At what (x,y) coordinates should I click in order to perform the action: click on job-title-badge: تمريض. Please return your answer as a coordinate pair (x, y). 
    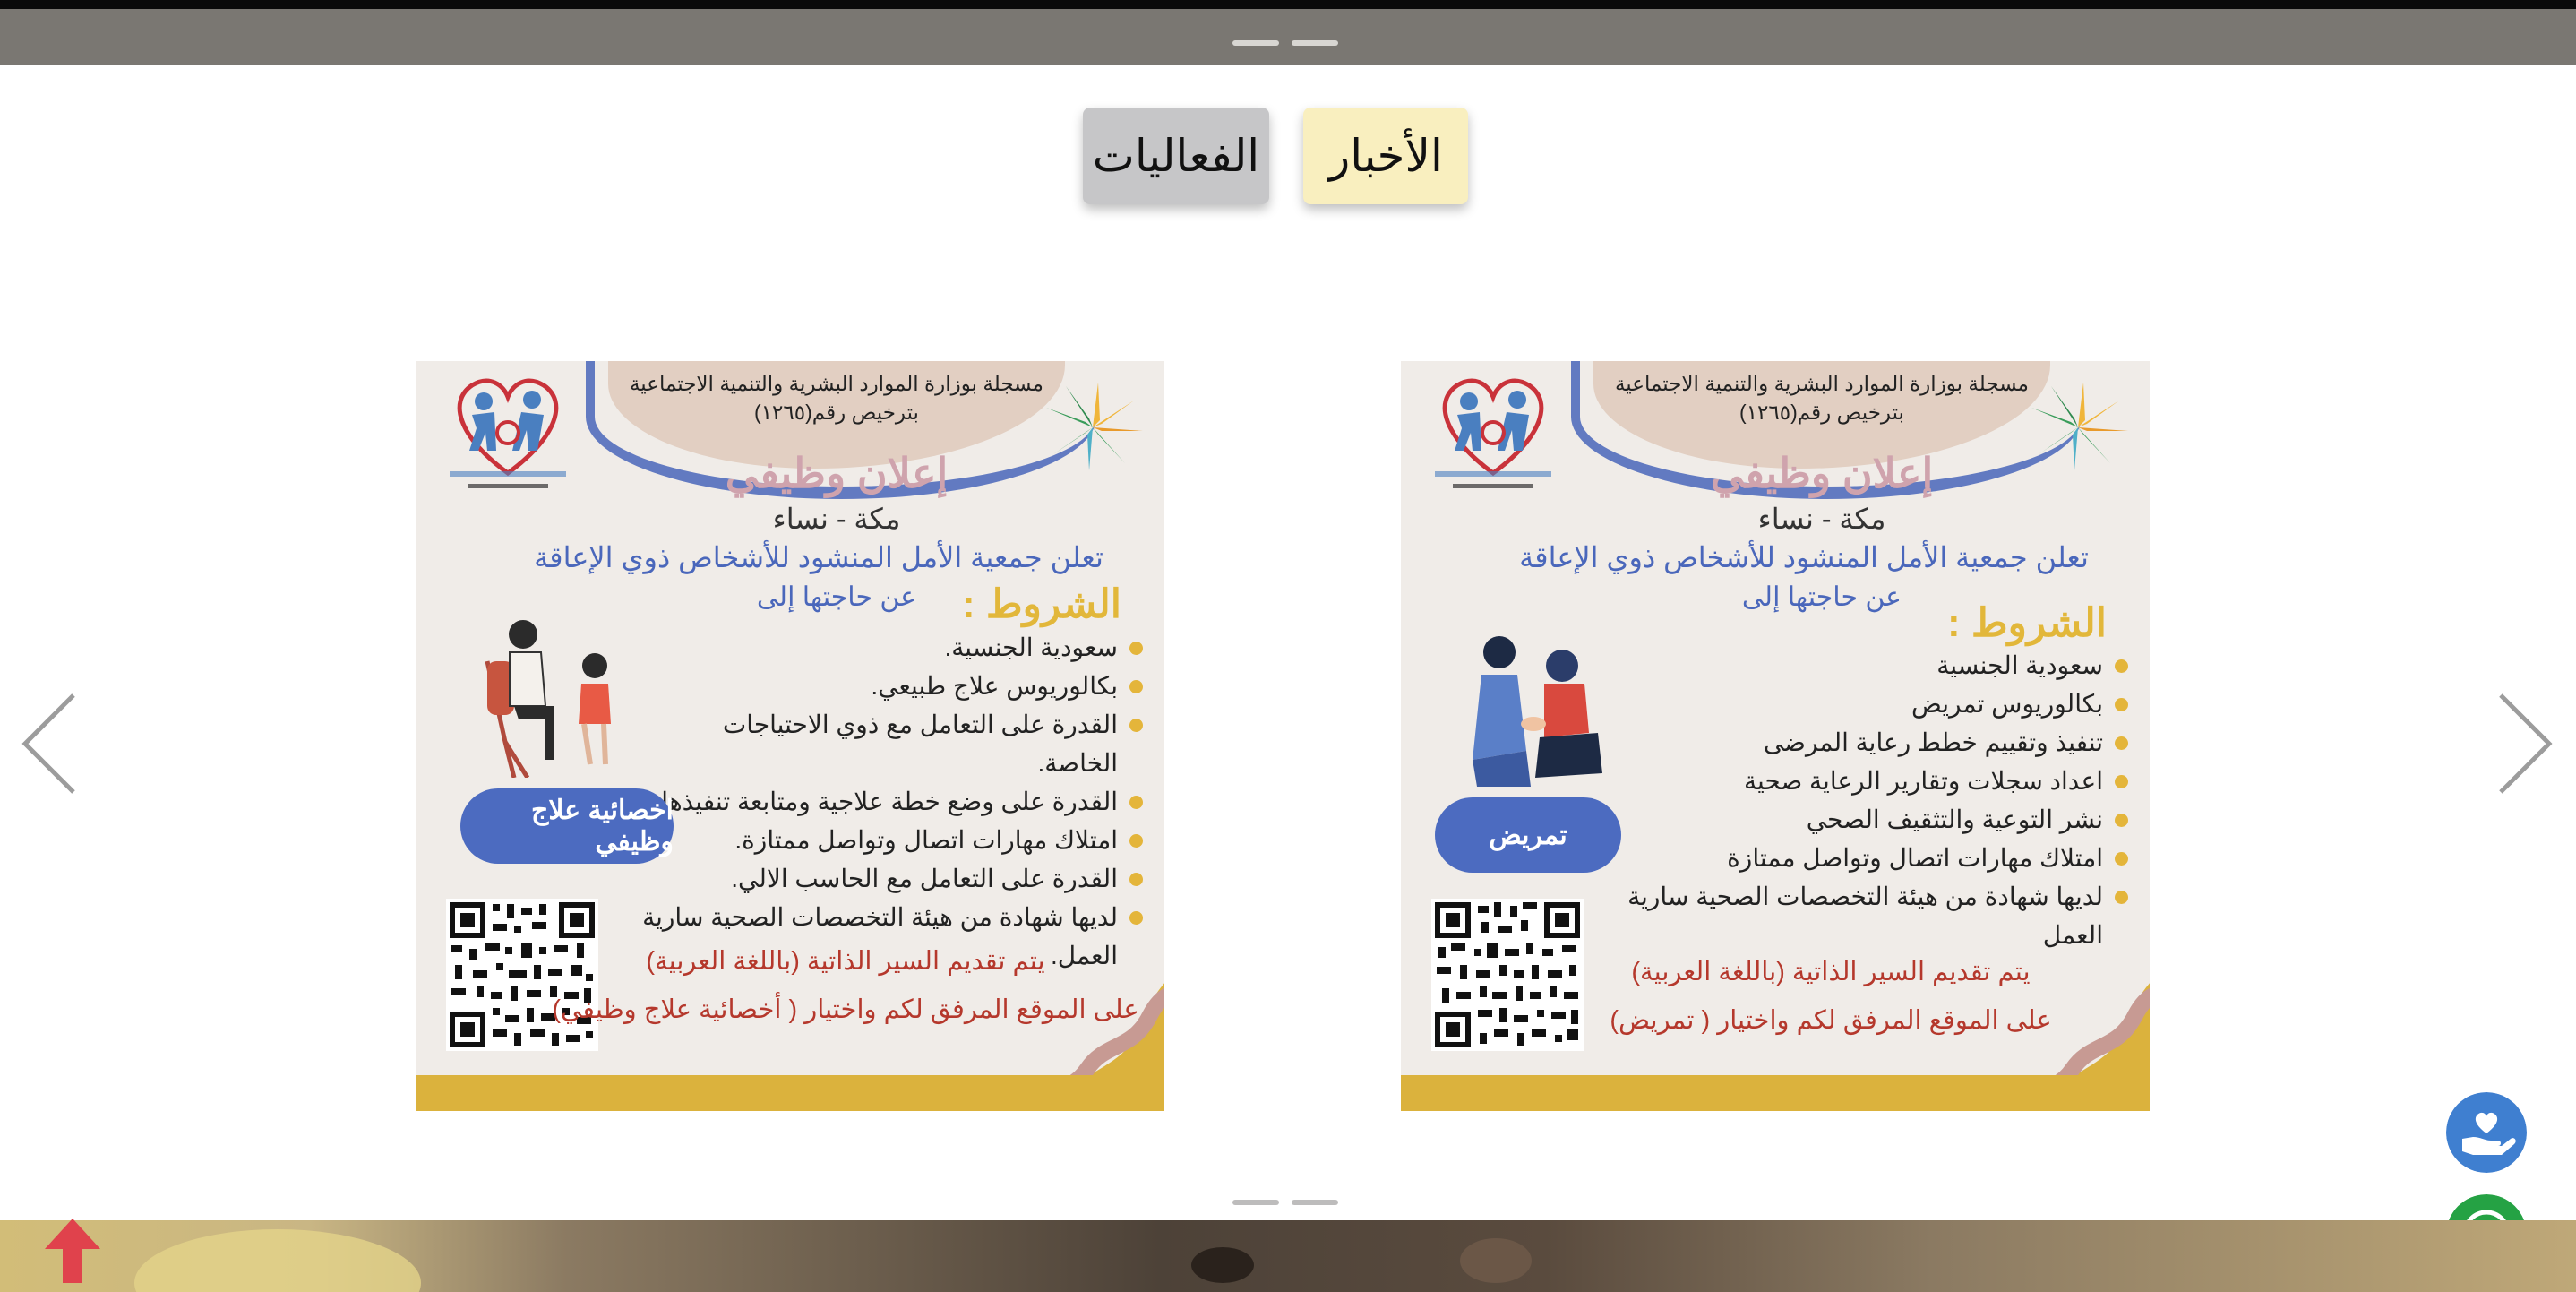
    Looking at the image, I should click on (1528, 835).